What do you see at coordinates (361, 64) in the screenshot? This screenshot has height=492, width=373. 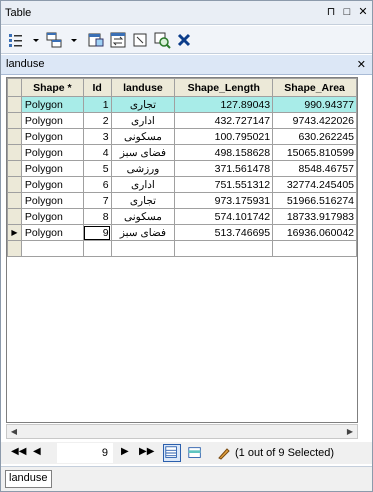 I see `close-icon: ✕` at bounding box center [361, 64].